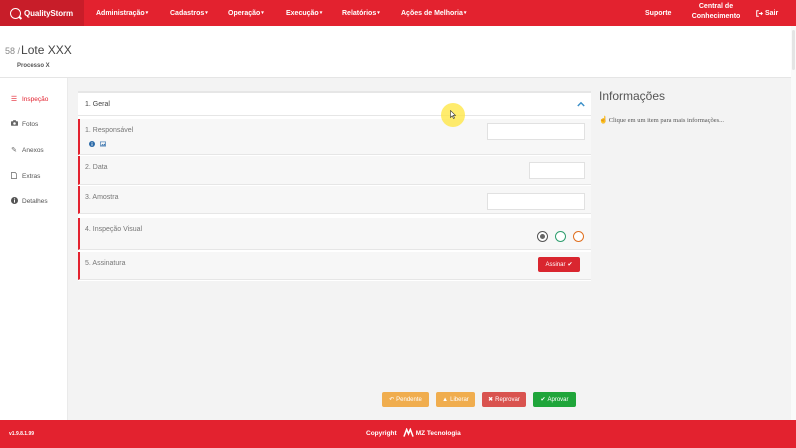 This screenshot has width=796, height=448. I want to click on sidebar-item-label: Fotos, so click(30, 124).